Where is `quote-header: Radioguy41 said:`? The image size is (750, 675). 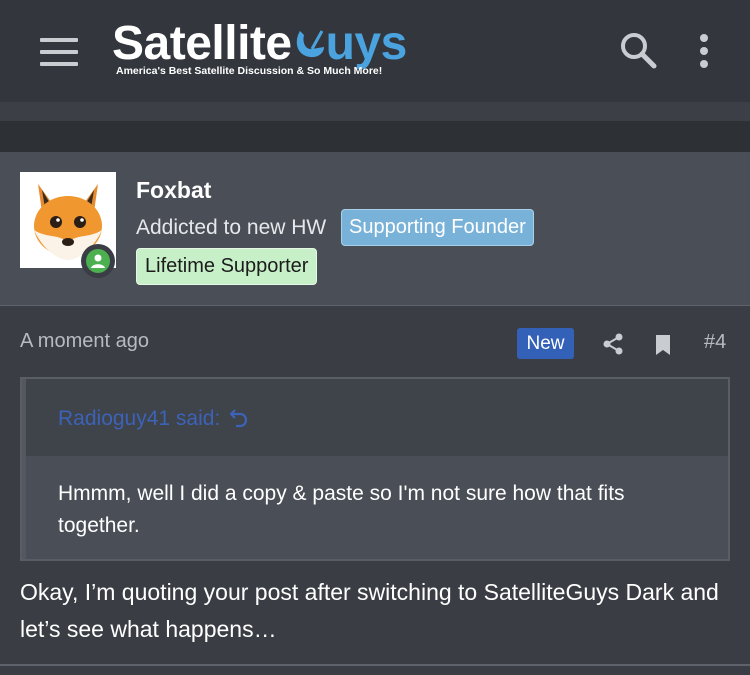 quote-header: Radioguy41 said: is located at coordinates (377, 417).